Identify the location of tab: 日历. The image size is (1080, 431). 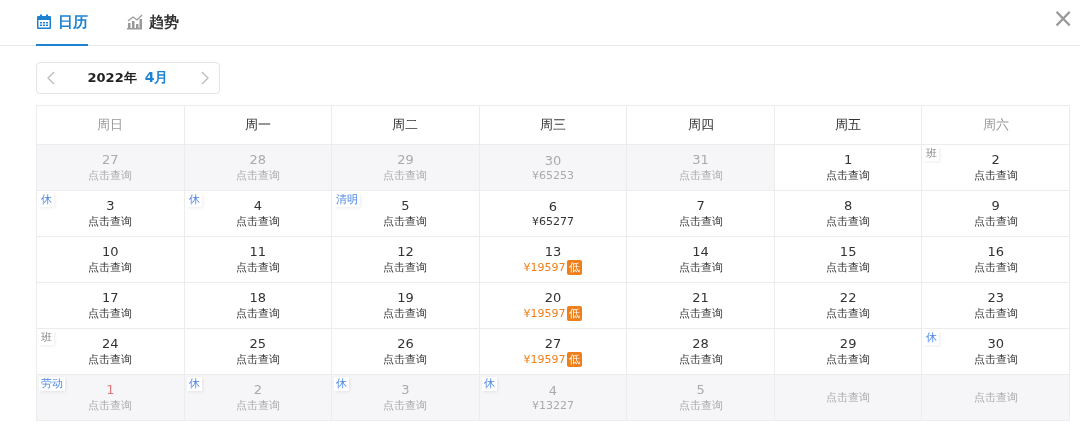
(62, 23).